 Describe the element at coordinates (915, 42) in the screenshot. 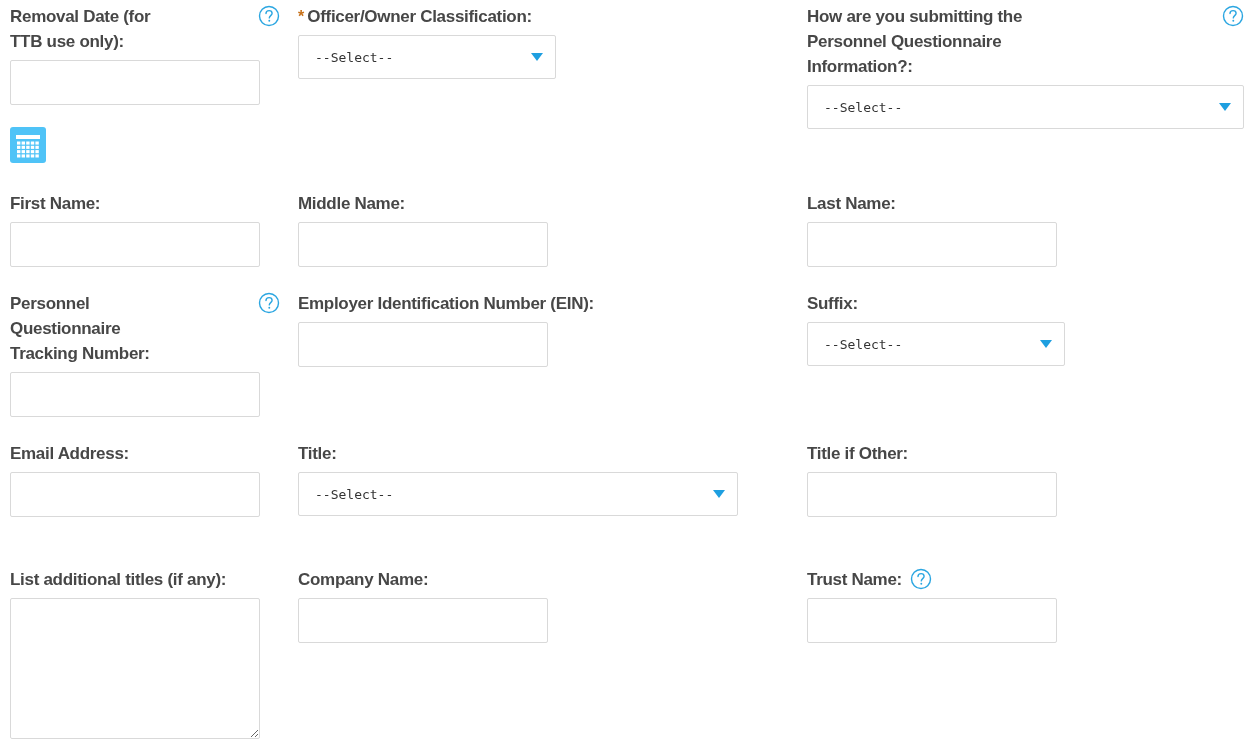

I see `field-label: How are you submitting the Personnel Questionnaire Information?:` at that location.